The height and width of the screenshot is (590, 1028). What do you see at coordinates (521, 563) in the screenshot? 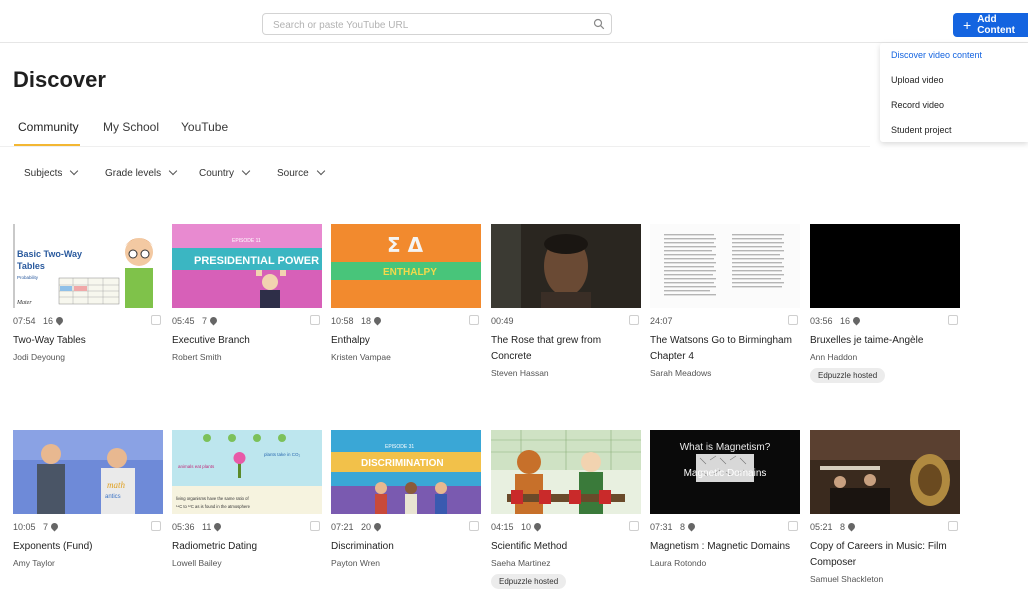
I see `video-author: Saeha Martinez` at bounding box center [521, 563].